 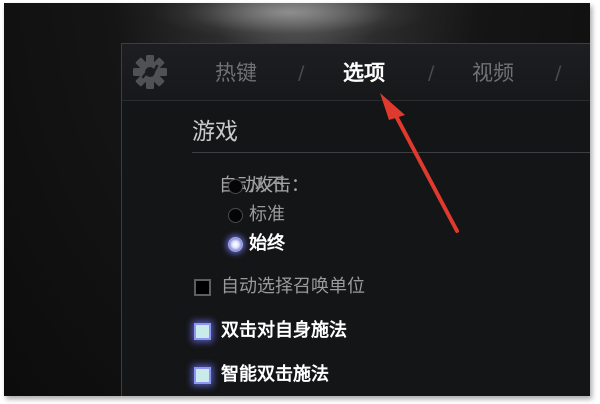 What do you see at coordinates (202, 287) in the screenshot?
I see `checkbox` at bounding box center [202, 287].